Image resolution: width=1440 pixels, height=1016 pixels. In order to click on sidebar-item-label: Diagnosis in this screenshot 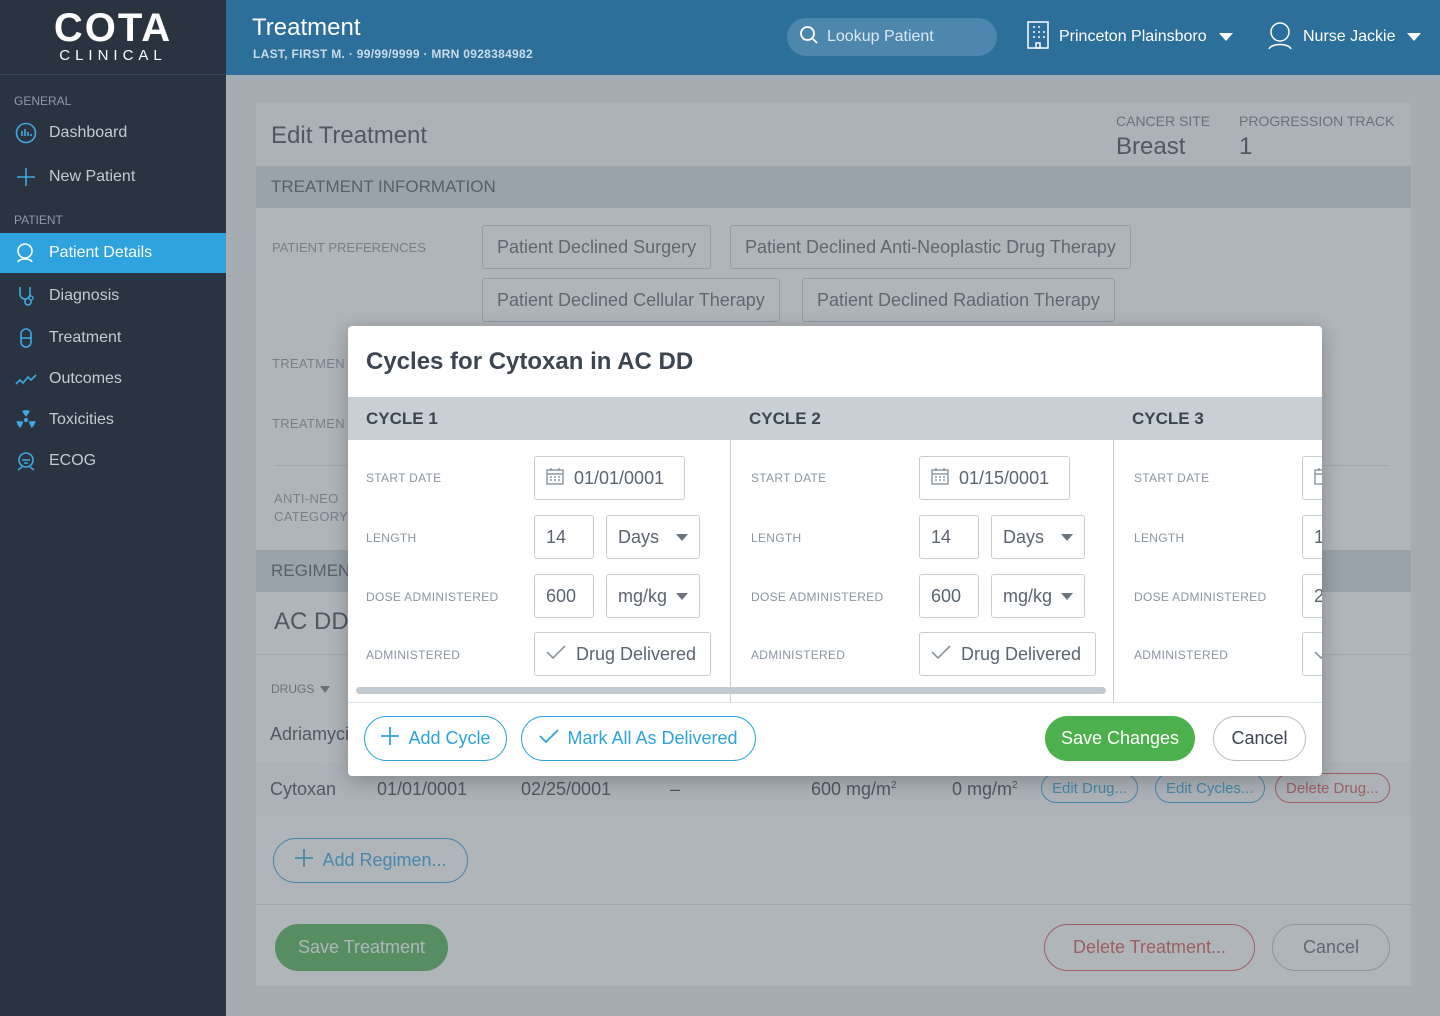, I will do `click(84, 295)`.